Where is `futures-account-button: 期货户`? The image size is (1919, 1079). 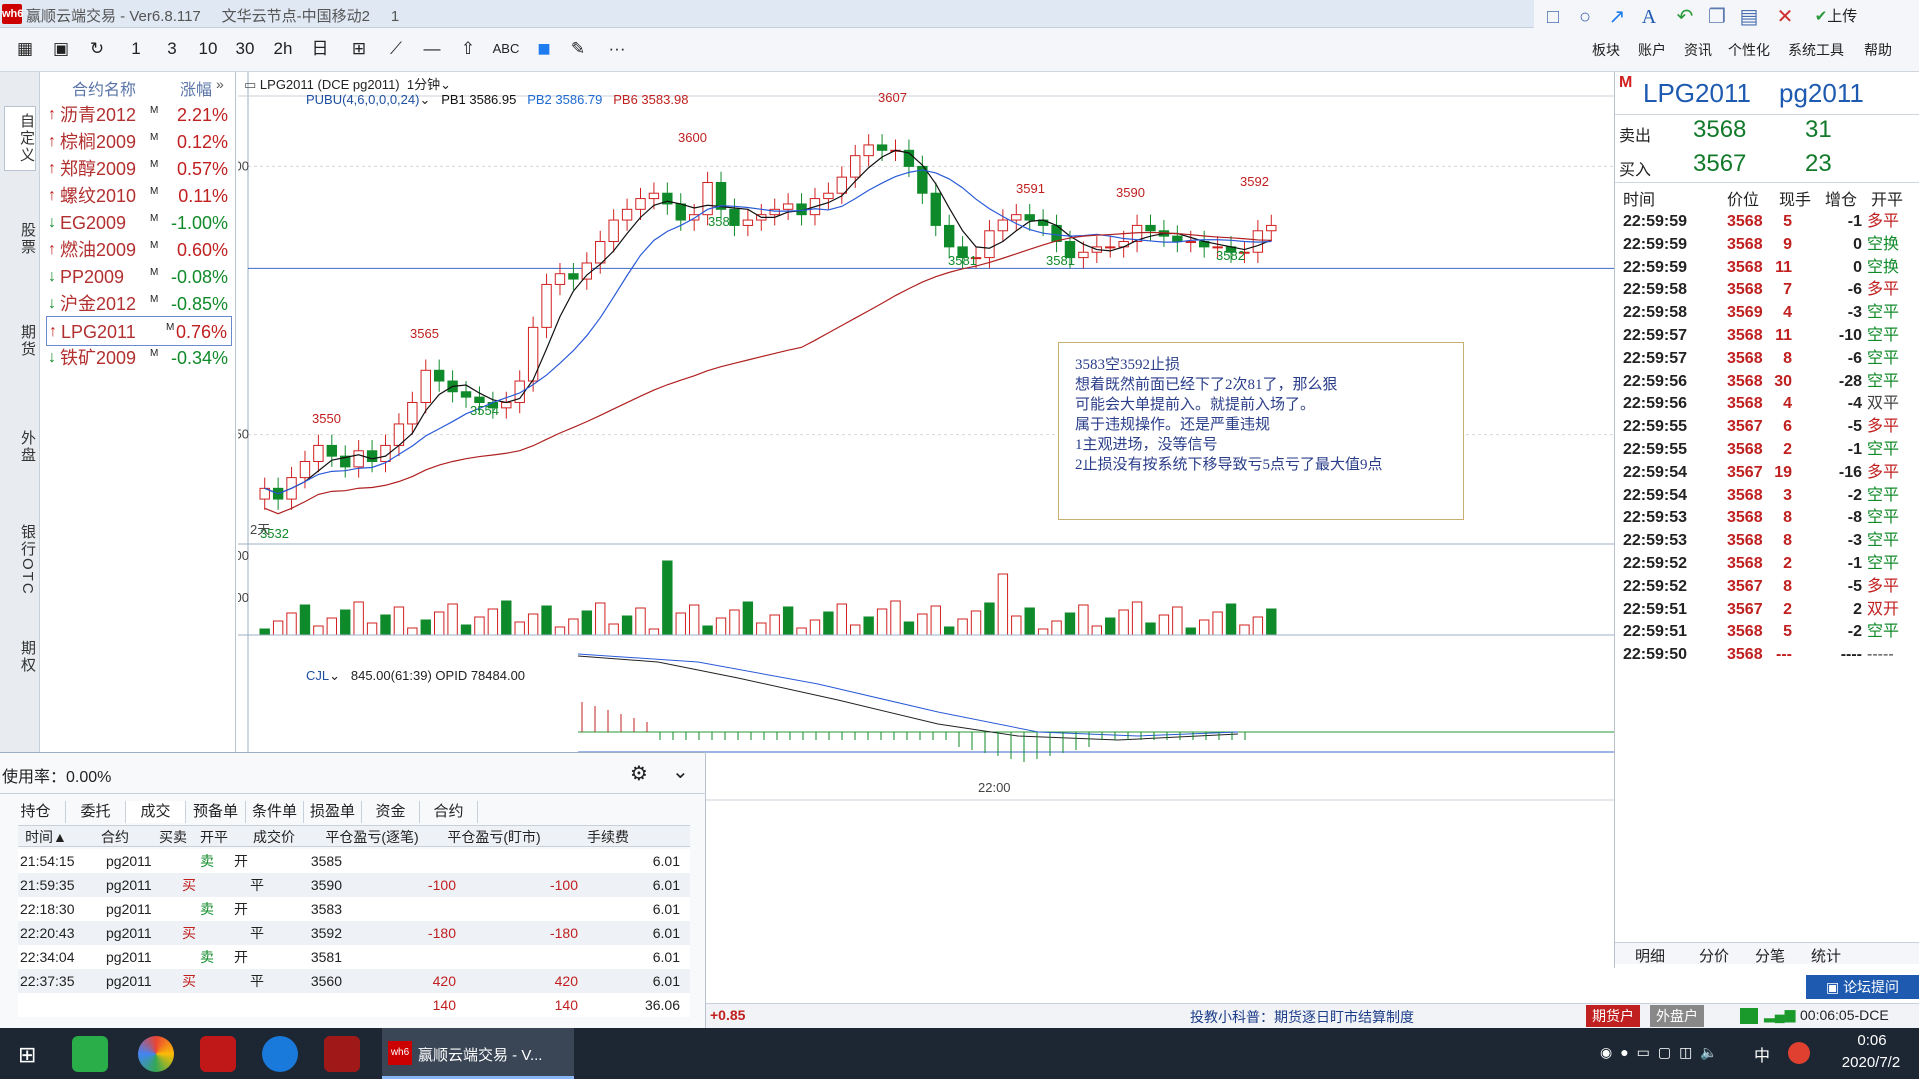 futures-account-button: 期货户 is located at coordinates (1613, 1016).